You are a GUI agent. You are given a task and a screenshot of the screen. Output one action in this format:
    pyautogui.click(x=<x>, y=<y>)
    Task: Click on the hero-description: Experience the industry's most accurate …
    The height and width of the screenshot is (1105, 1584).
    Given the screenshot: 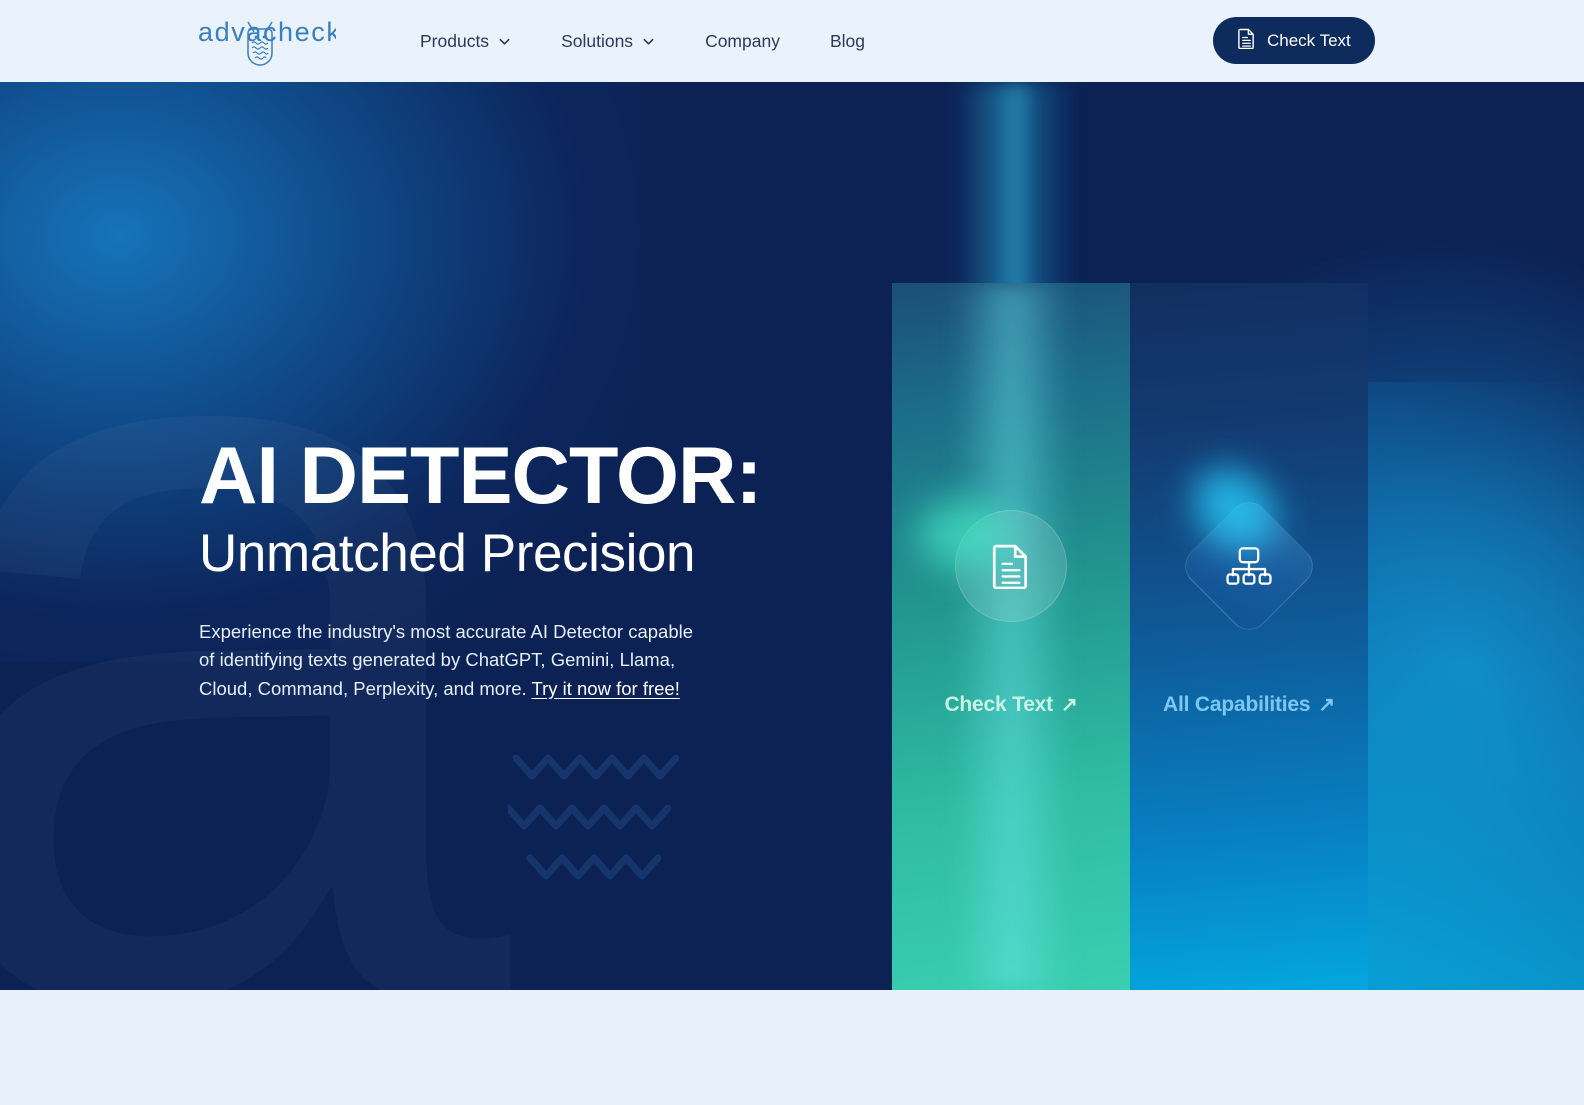 What is the action you would take?
    pyautogui.click(x=455, y=660)
    